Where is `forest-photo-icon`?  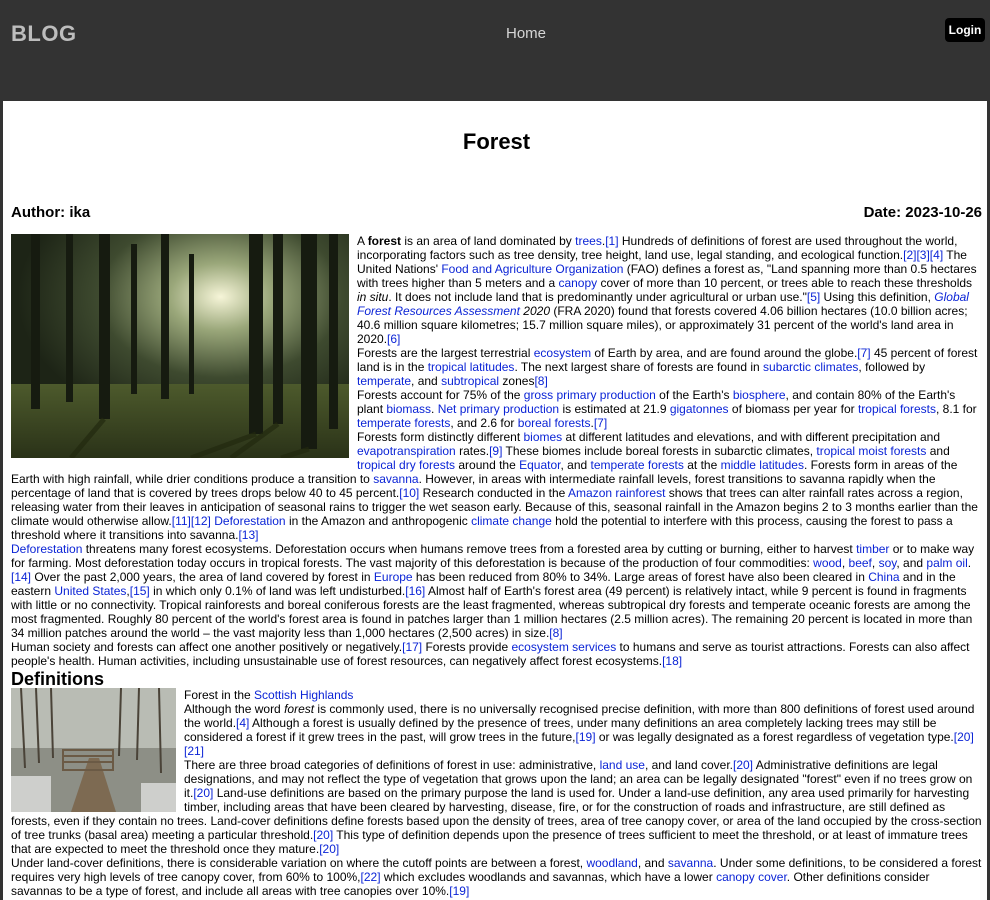
forest-photo-icon is located at coordinates (180, 346).